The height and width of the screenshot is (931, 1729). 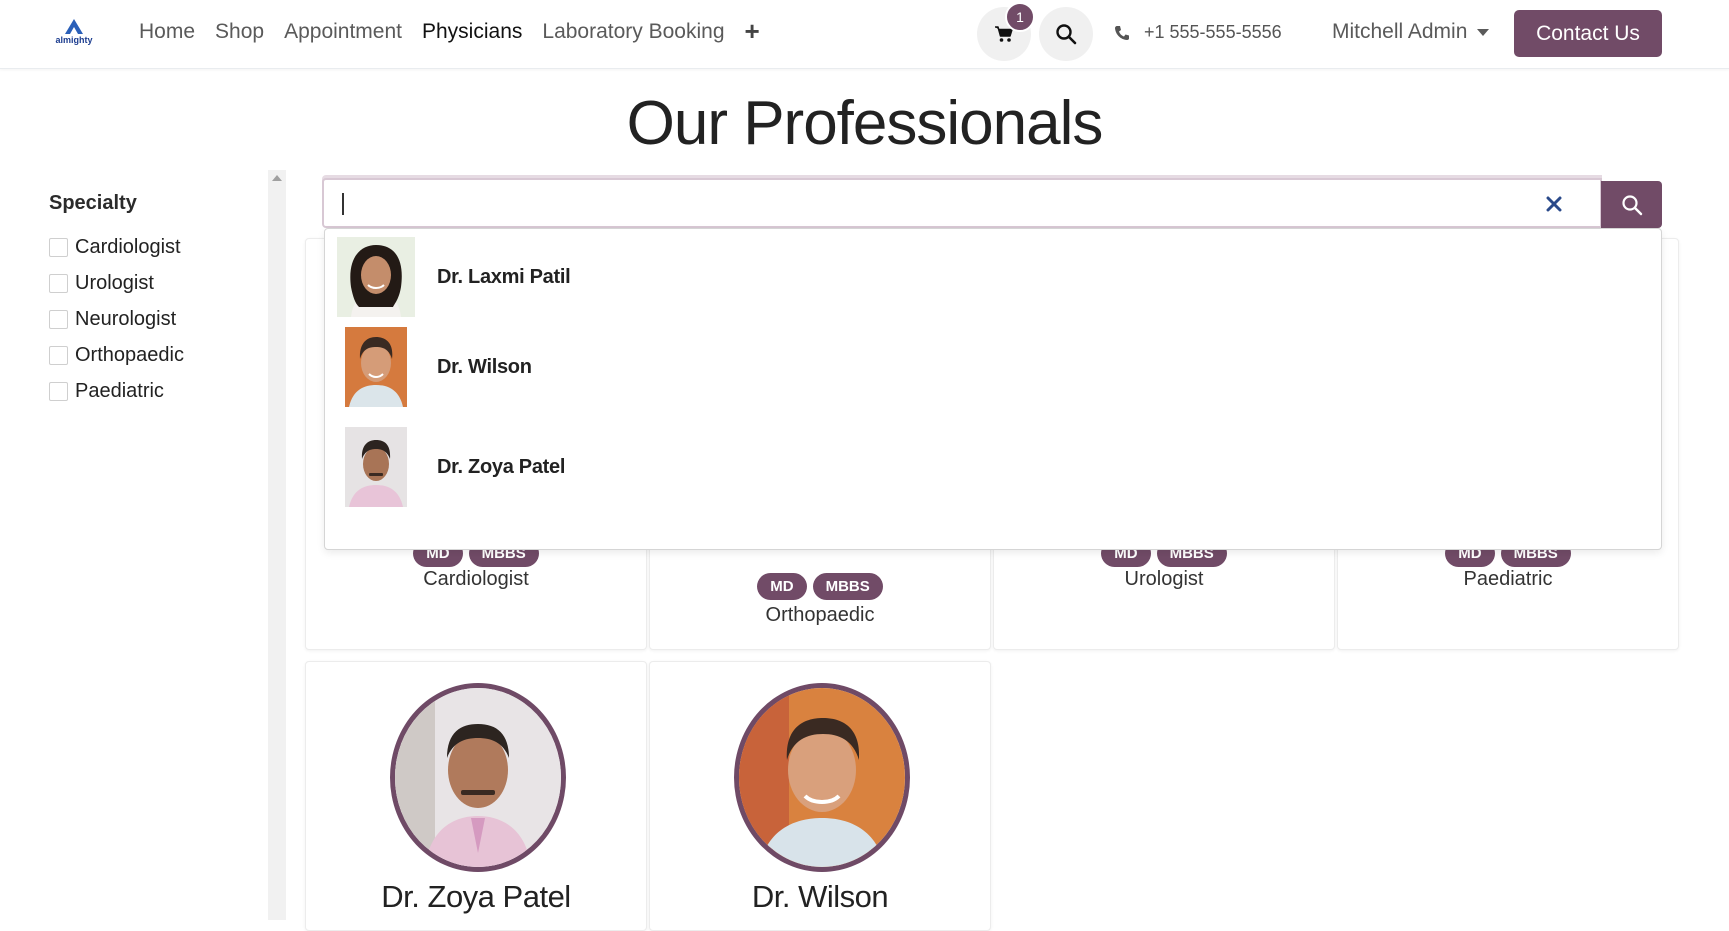 What do you see at coordinates (1400, 31) in the screenshot?
I see `user-name: Mitchell Admin` at bounding box center [1400, 31].